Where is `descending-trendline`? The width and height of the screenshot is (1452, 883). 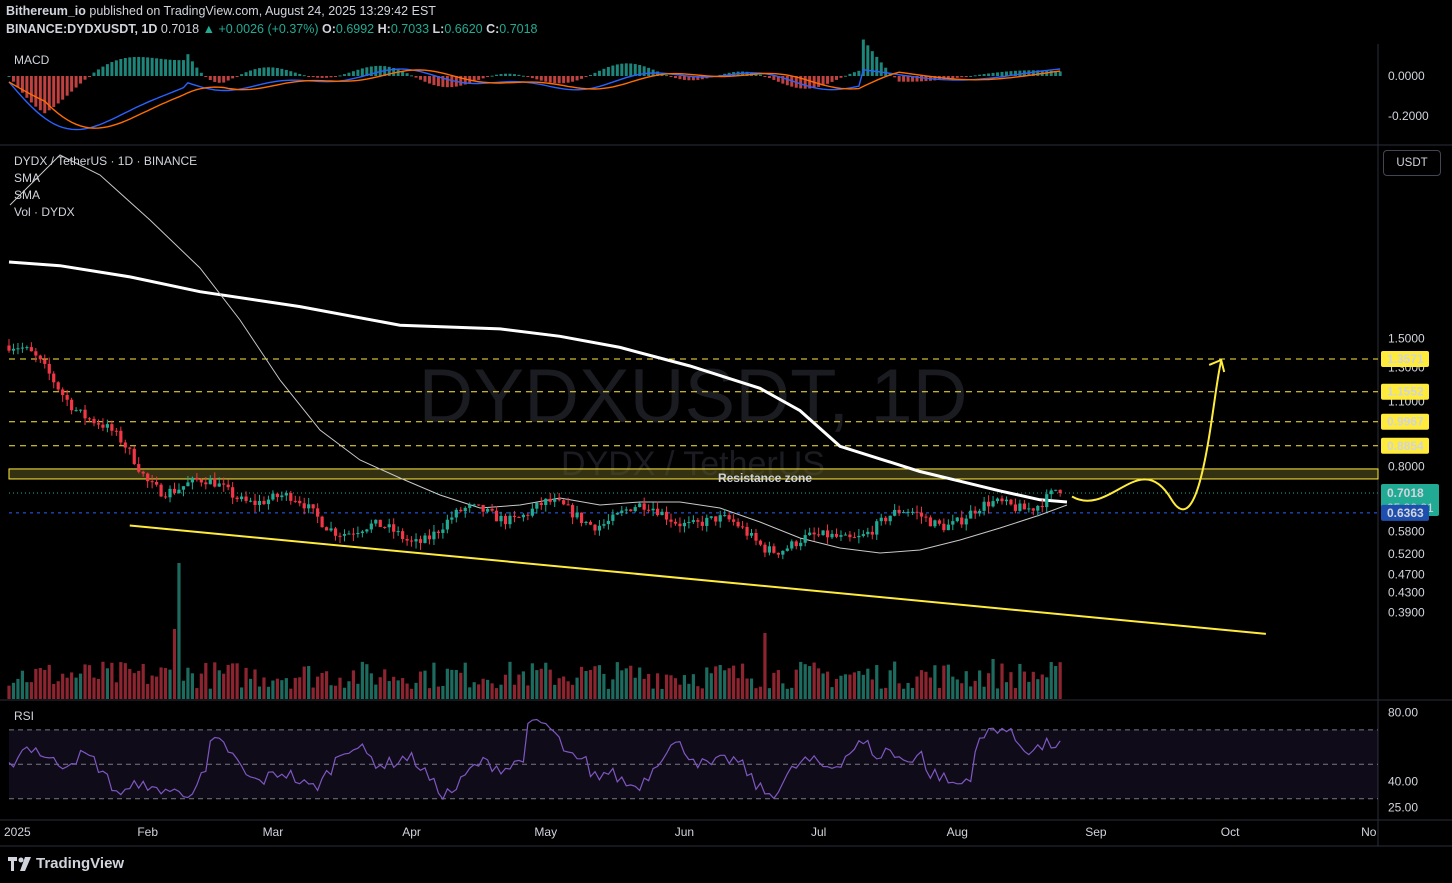 descending-trendline is located at coordinates (698, 579).